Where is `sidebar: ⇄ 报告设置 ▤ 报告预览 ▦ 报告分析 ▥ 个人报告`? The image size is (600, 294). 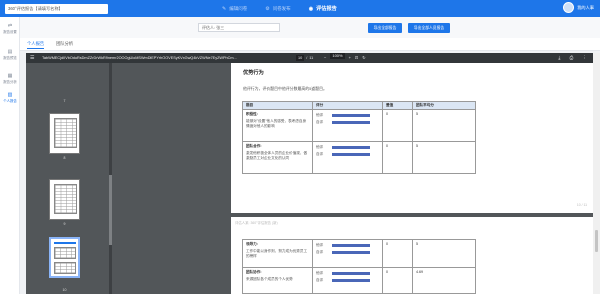
sidebar: ⇄ 报告设置 ▤ 报告预览 ▦ 报告分析 ▥ 个人报告 is located at coordinates (10, 155).